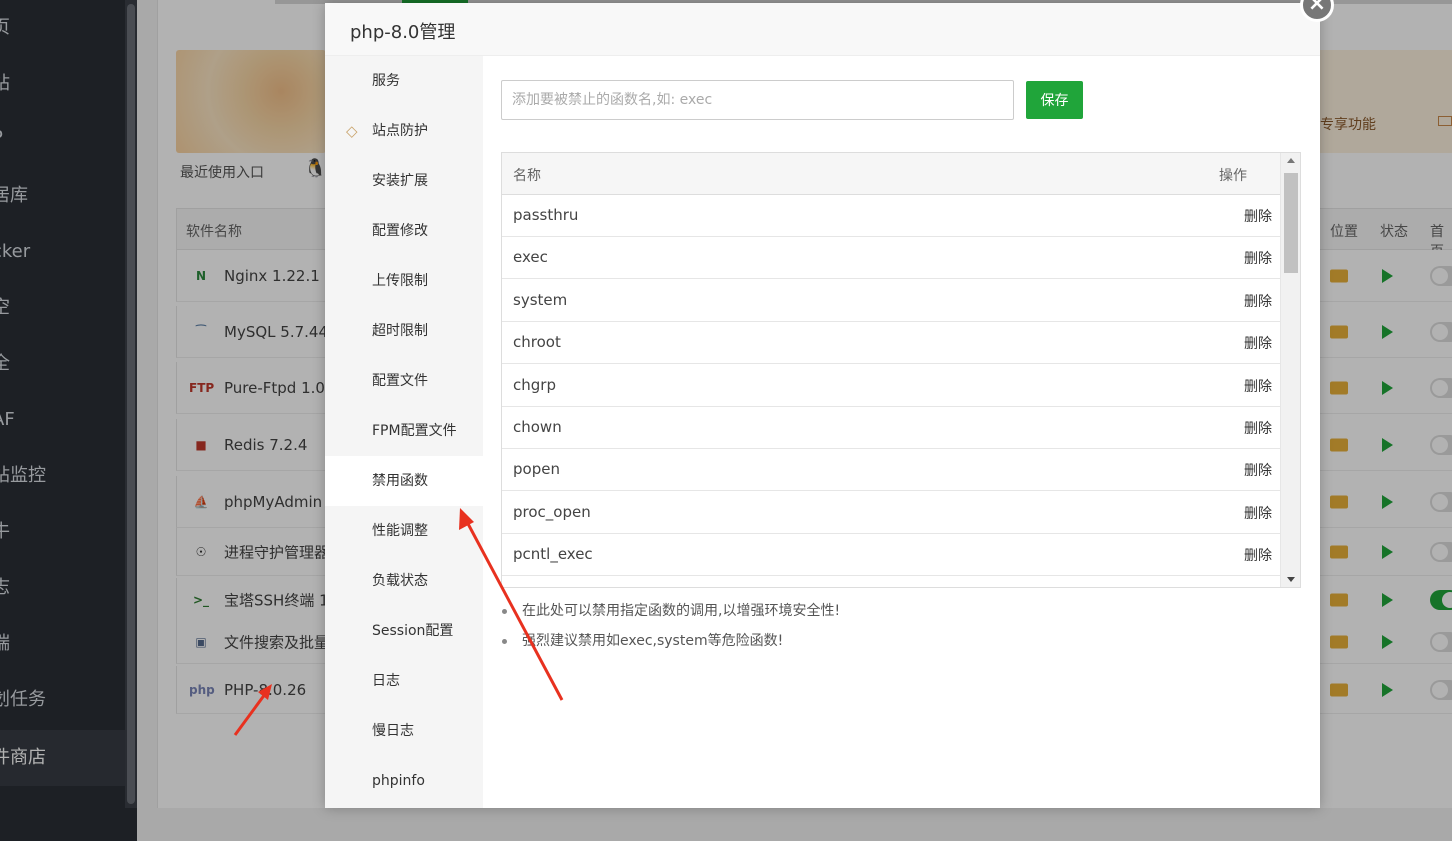 This screenshot has width=1452, height=841. I want to click on nav-item-label: FPM配置文件, so click(414, 431).